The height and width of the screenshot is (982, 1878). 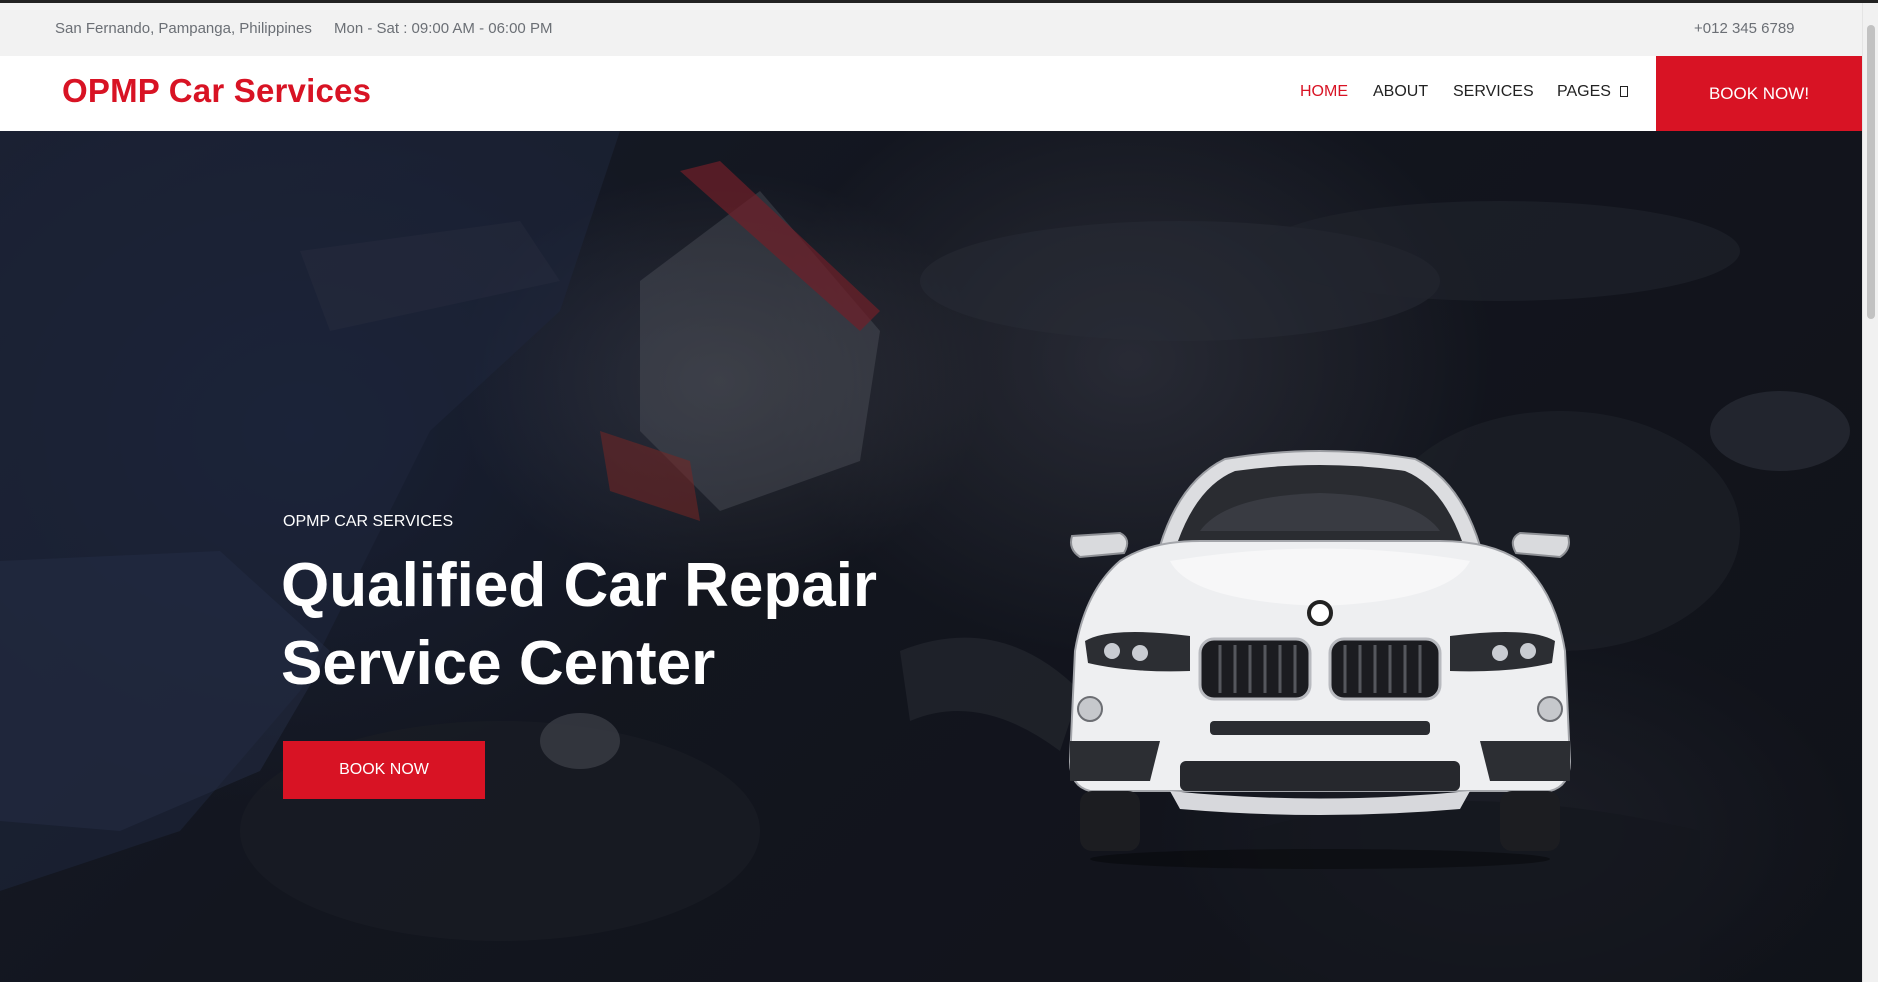 What do you see at coordinates (1871, 172) in the screenshot?
I see `scrollbar-thumb` at bounding box center [1871, 172].